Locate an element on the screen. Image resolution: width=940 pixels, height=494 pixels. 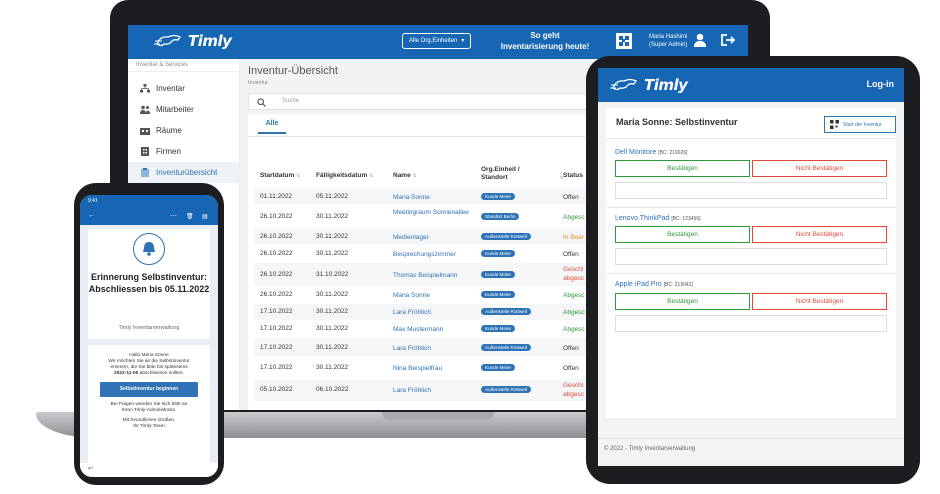
sidebar-item-label: Räume is located at coordinates (169, 130).